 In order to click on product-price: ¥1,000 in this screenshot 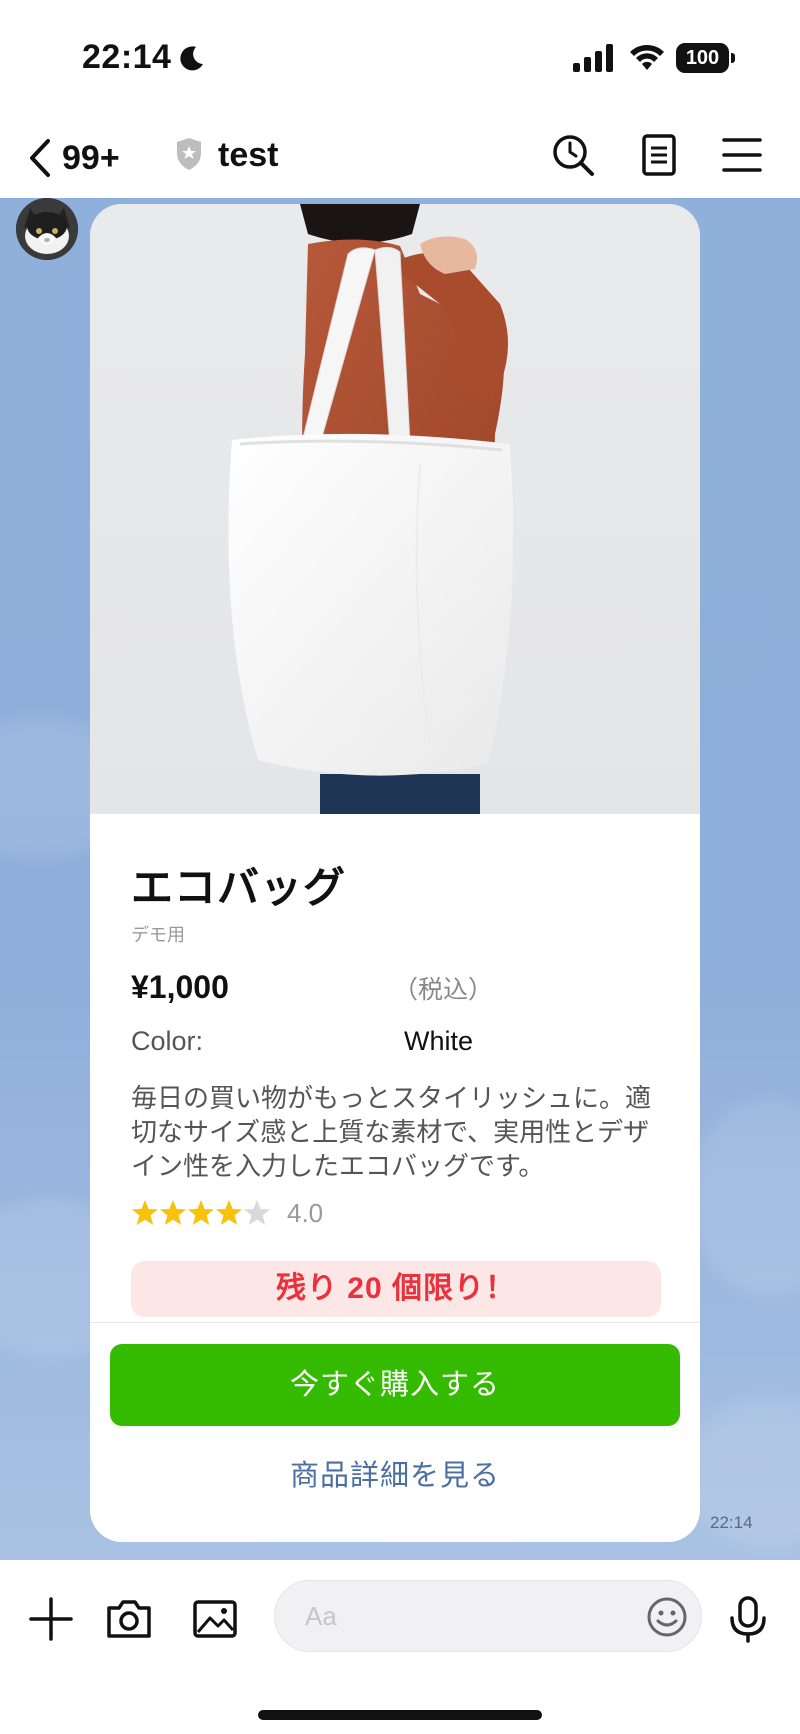, I will do `click(180, 987)`.